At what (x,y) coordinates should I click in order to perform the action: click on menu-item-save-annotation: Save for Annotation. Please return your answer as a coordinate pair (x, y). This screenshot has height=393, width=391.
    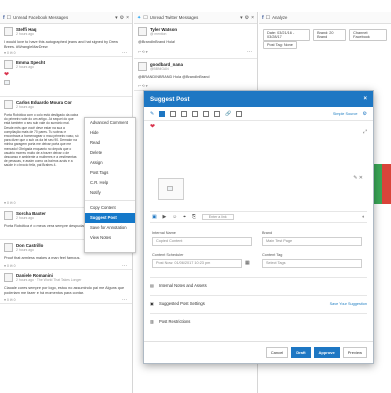
    Looking at the image, I should click on (110, 228).